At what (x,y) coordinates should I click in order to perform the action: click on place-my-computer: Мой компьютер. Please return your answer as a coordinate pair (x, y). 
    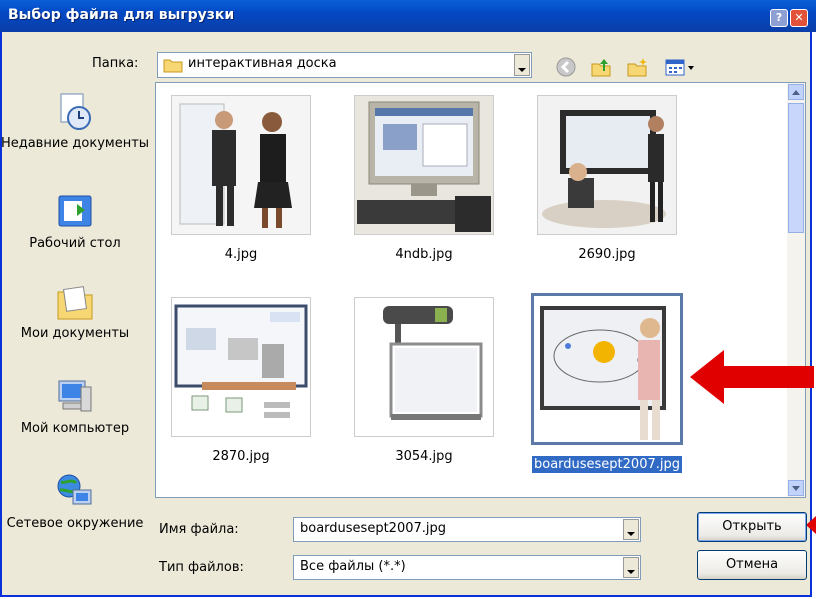
    Looking at the image, I should click on (75, 407).